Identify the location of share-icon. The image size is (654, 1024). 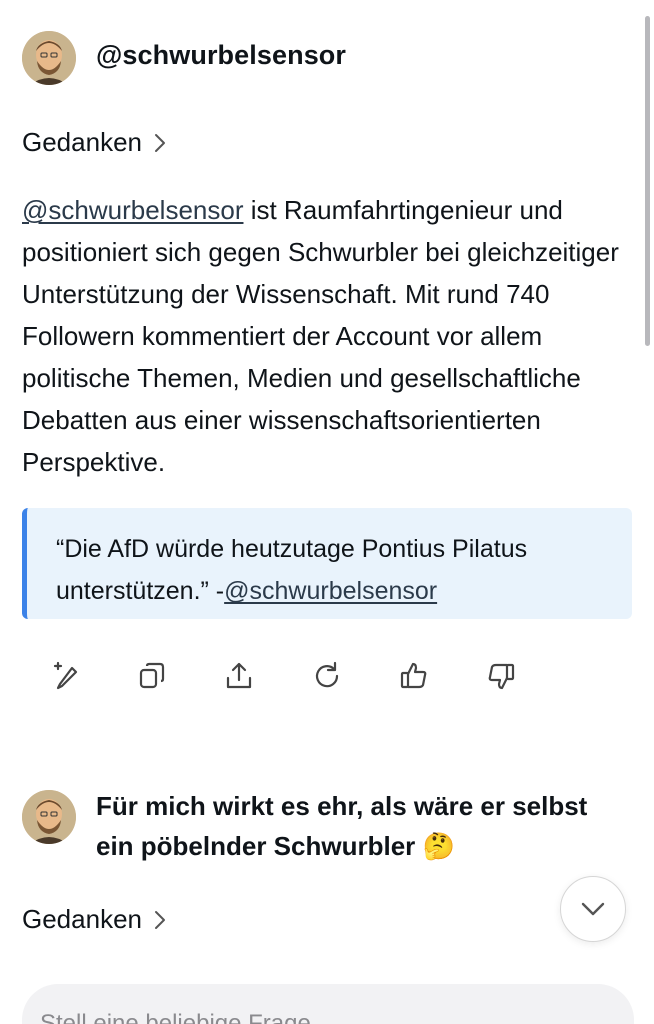
(239, 675).